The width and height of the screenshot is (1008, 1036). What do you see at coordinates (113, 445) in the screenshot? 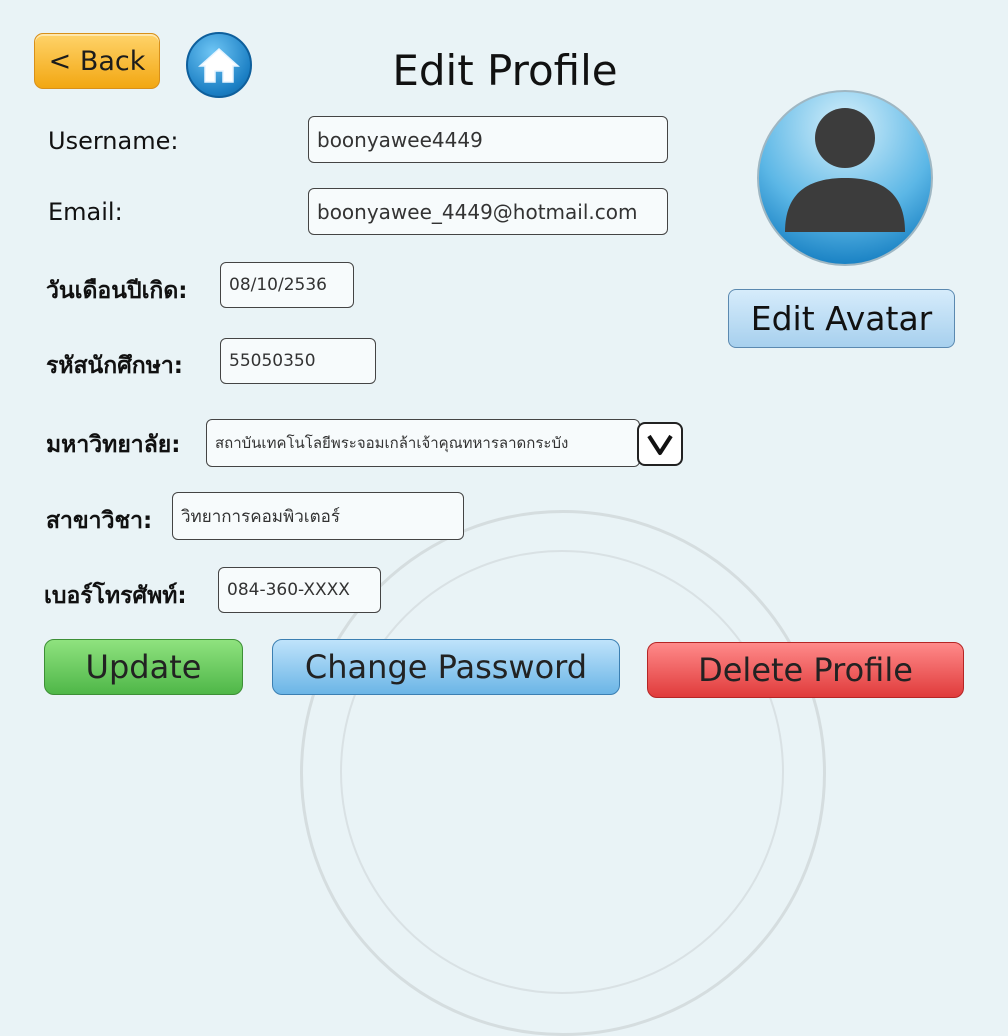
I see `university-label: มหาวิทยาลัย:` at bounding box center [113, 445].